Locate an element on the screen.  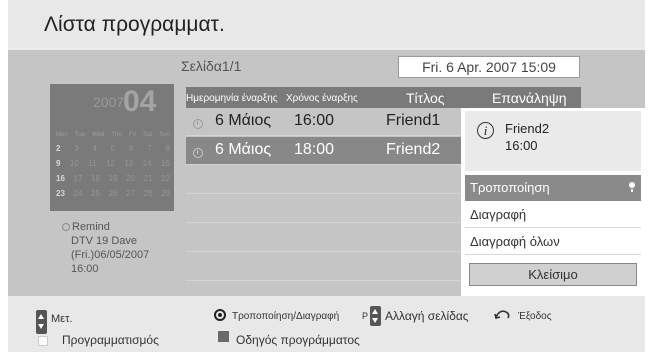
weekday-label: Sun is located at coordinates (164, 135).